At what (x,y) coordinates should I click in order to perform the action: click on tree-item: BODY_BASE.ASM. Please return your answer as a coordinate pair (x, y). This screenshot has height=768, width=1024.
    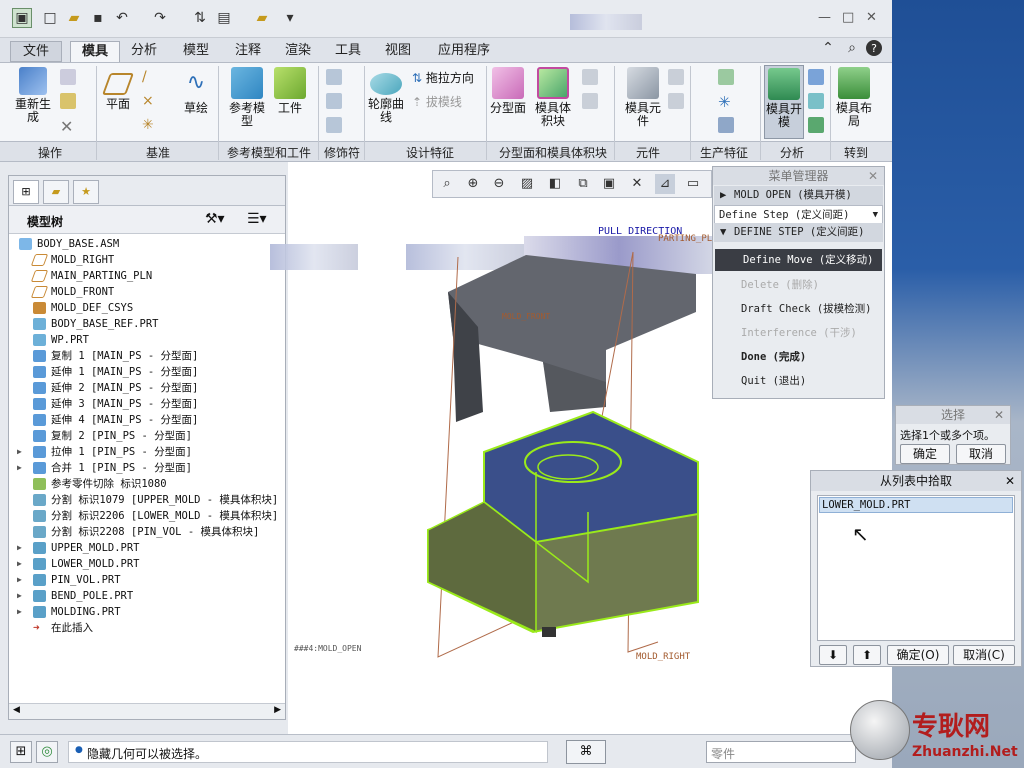
    Looking at the image, I should click on (147, 244).